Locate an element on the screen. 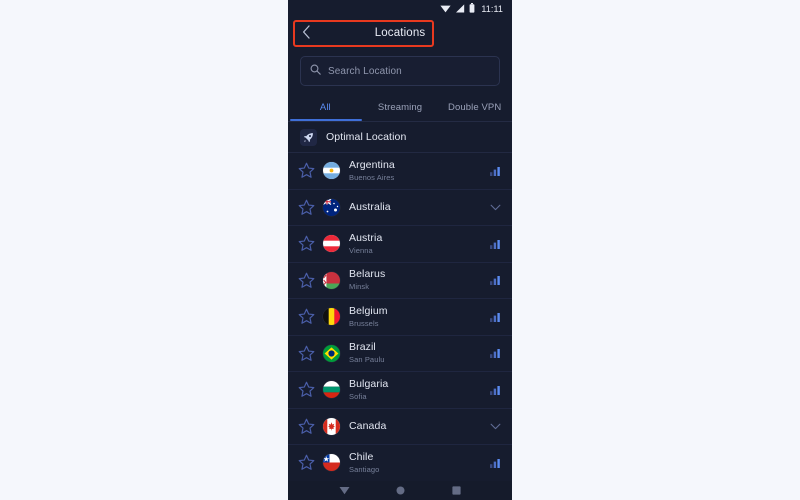 The image size is (800, 500). location-row-belgium: Belgium Brussels is located at coordinates (400, 317).